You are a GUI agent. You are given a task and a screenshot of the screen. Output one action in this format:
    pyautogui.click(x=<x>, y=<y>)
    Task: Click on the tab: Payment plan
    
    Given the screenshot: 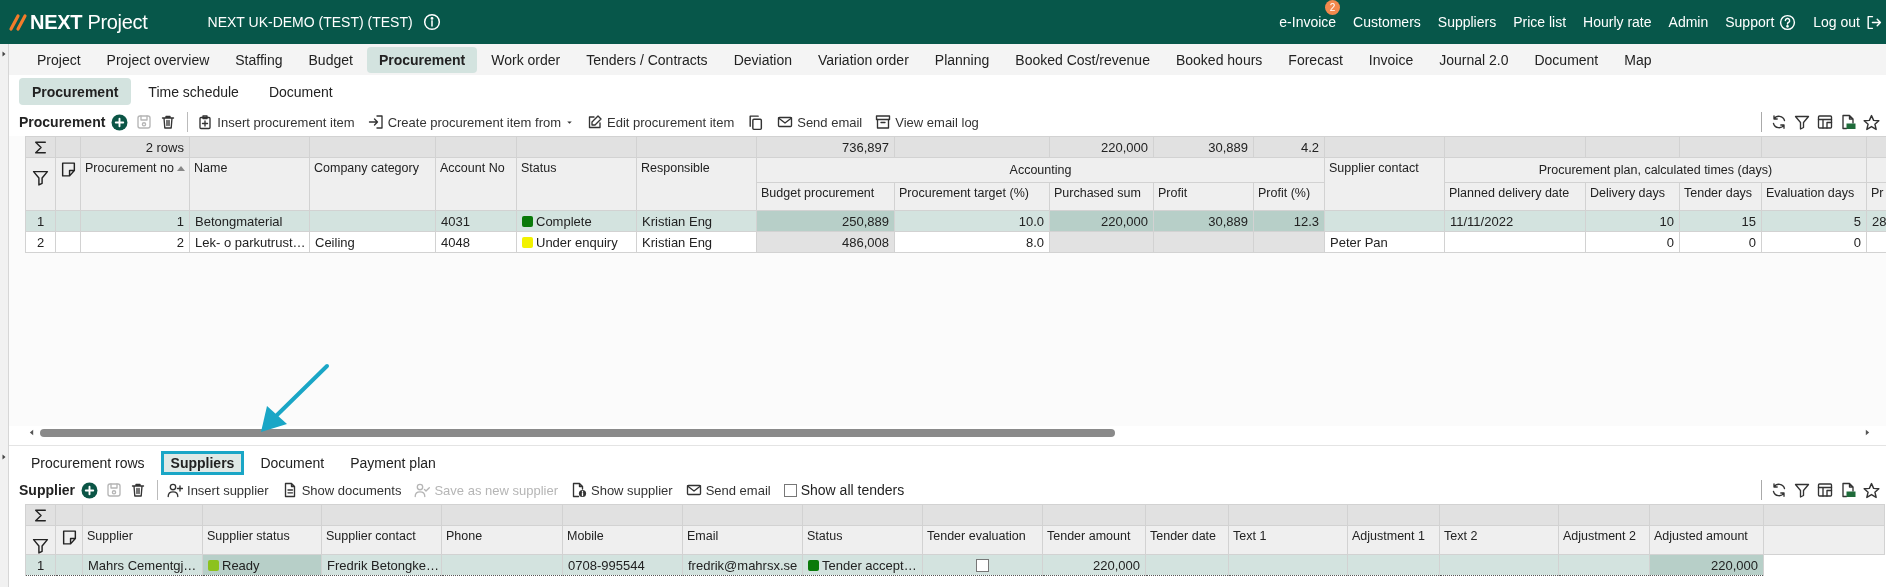 What is the action you would take?
    pyautogui.click(x=393, y=463)
    